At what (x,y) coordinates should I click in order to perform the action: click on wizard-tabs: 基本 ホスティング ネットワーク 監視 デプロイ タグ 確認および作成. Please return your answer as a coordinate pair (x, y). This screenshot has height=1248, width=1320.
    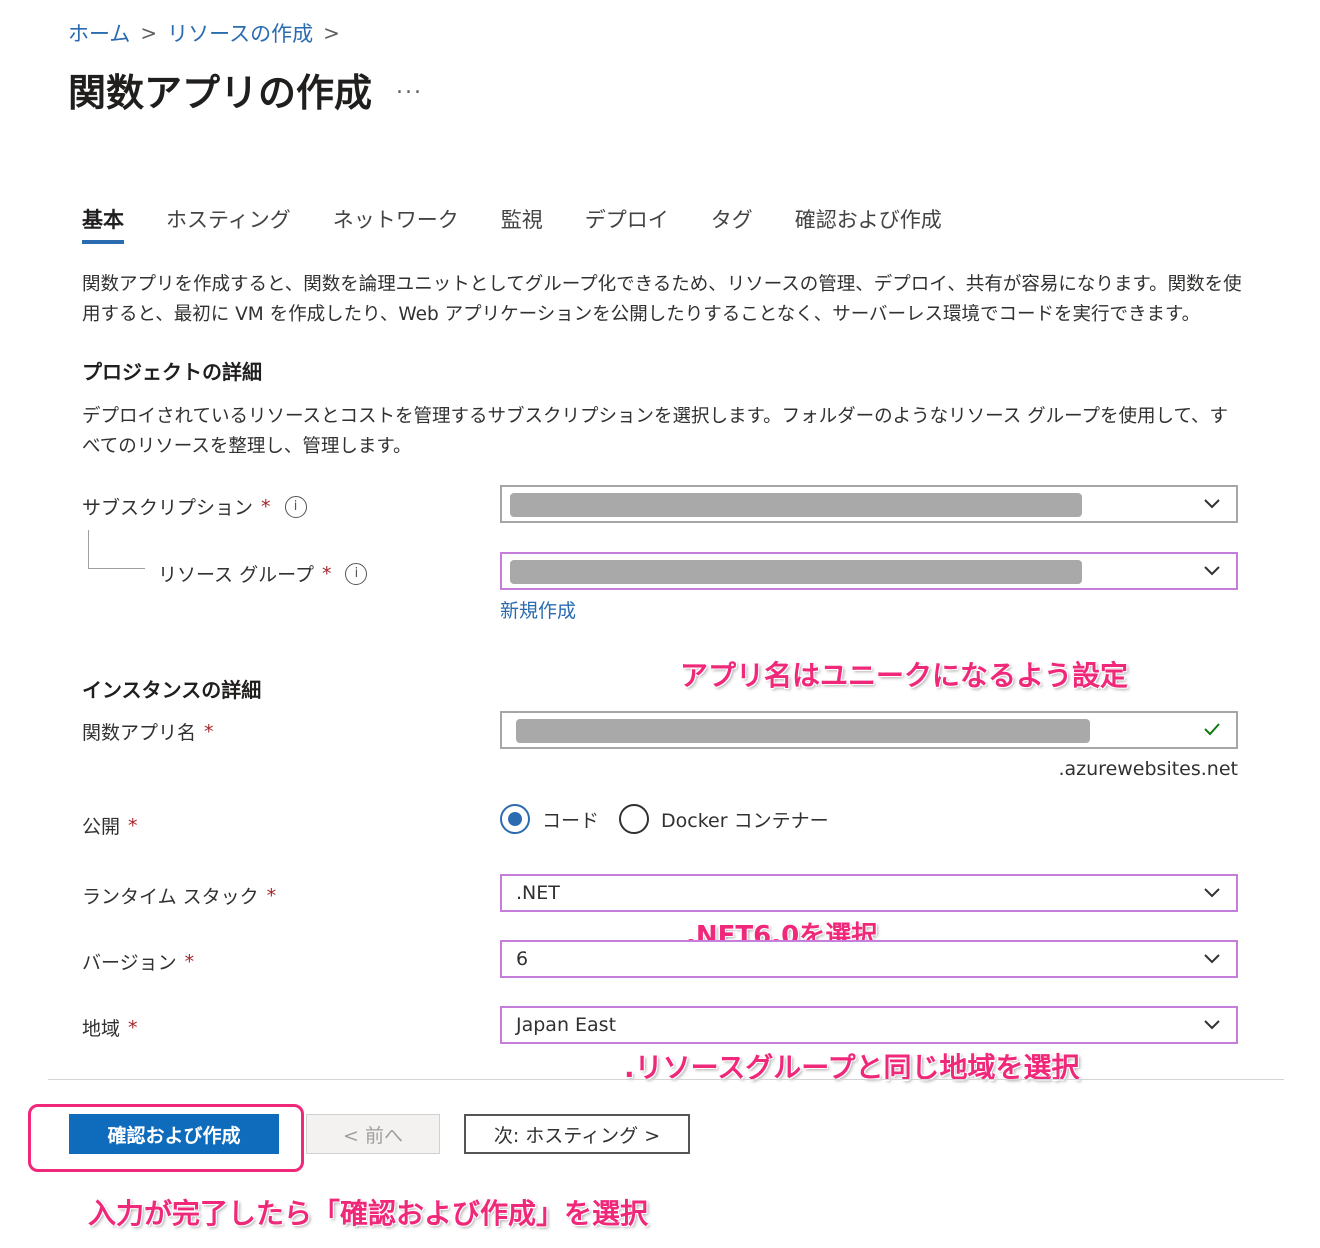
    Looking at the image, I should click on (533, 224).